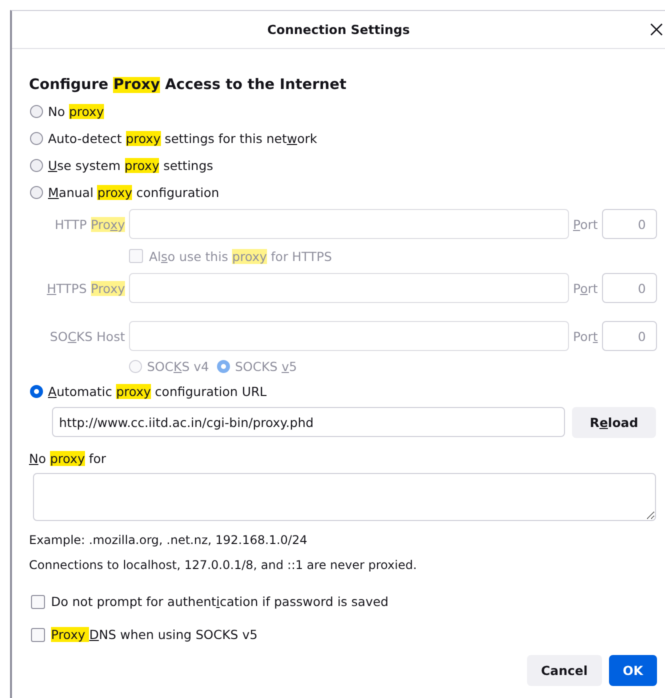  What do you see at coordinates (219, 601) in the screenshot?
I see `checkbox-label: Do not prompt for authentication if password is saved` at bounding box center [219, 601].